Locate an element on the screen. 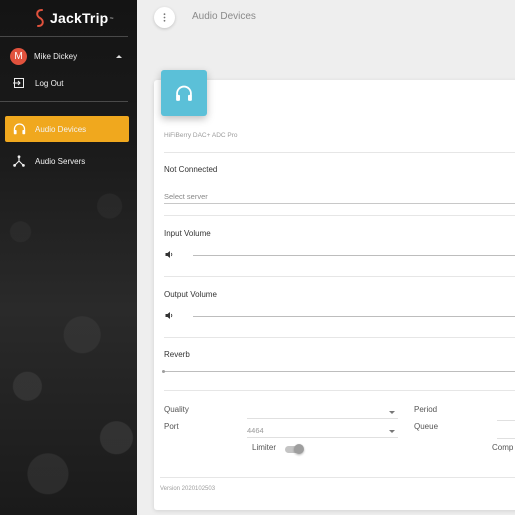  input-volume-slider is located at coordinates (354, 255).